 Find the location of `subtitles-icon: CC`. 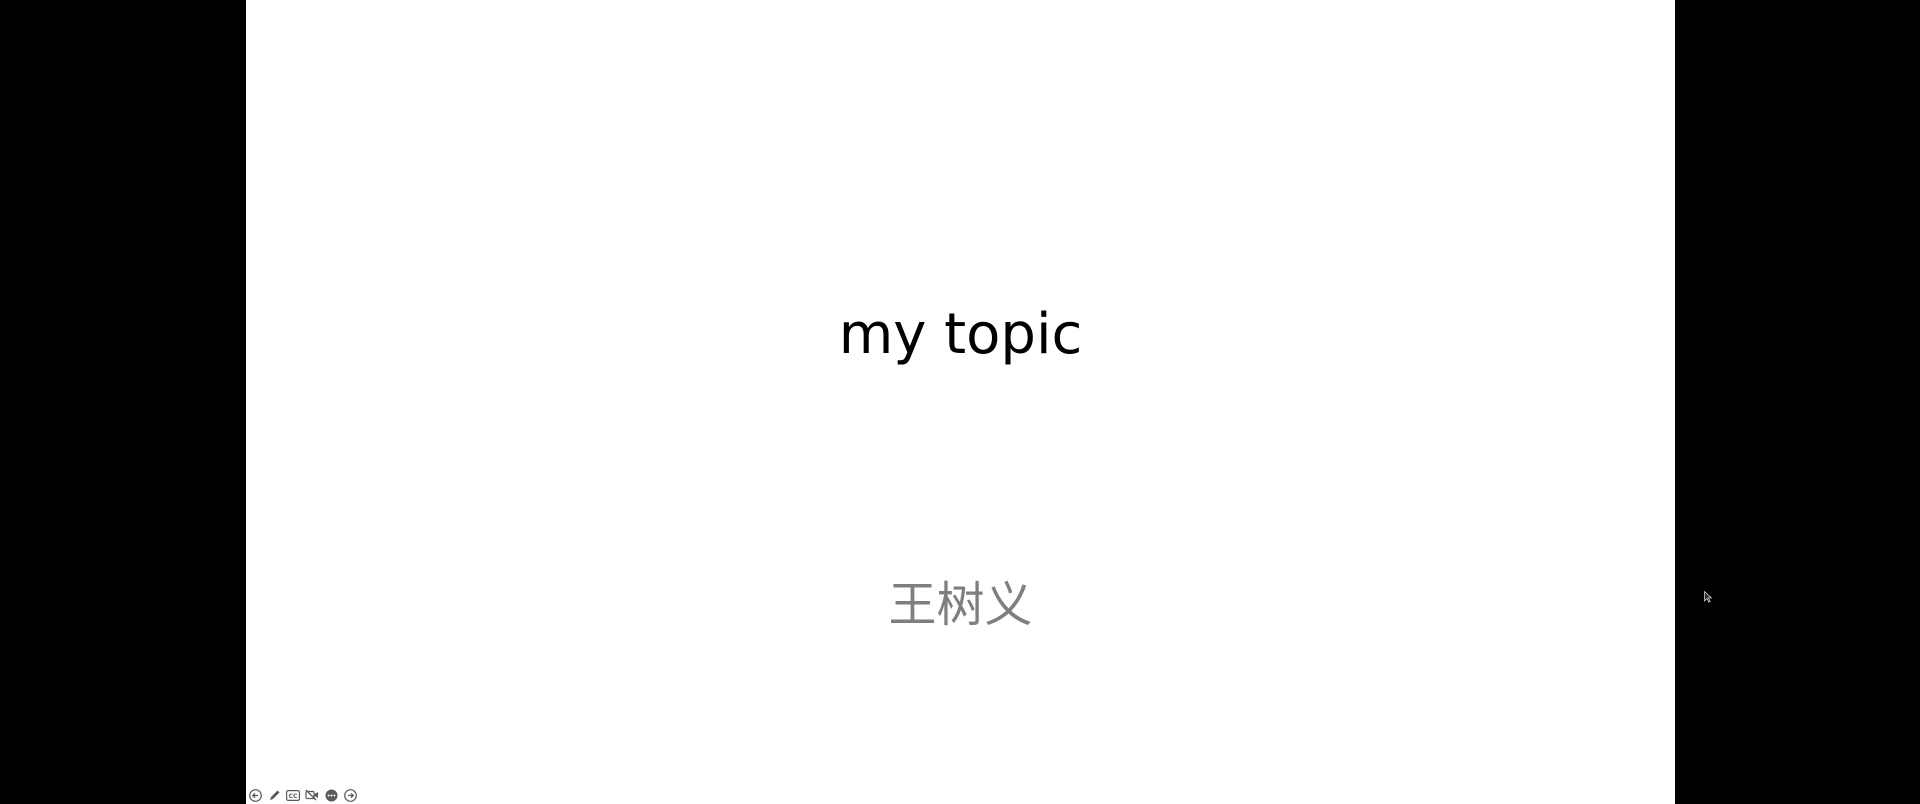

subtitles-icon: CC is located at coordinates (293, 795).